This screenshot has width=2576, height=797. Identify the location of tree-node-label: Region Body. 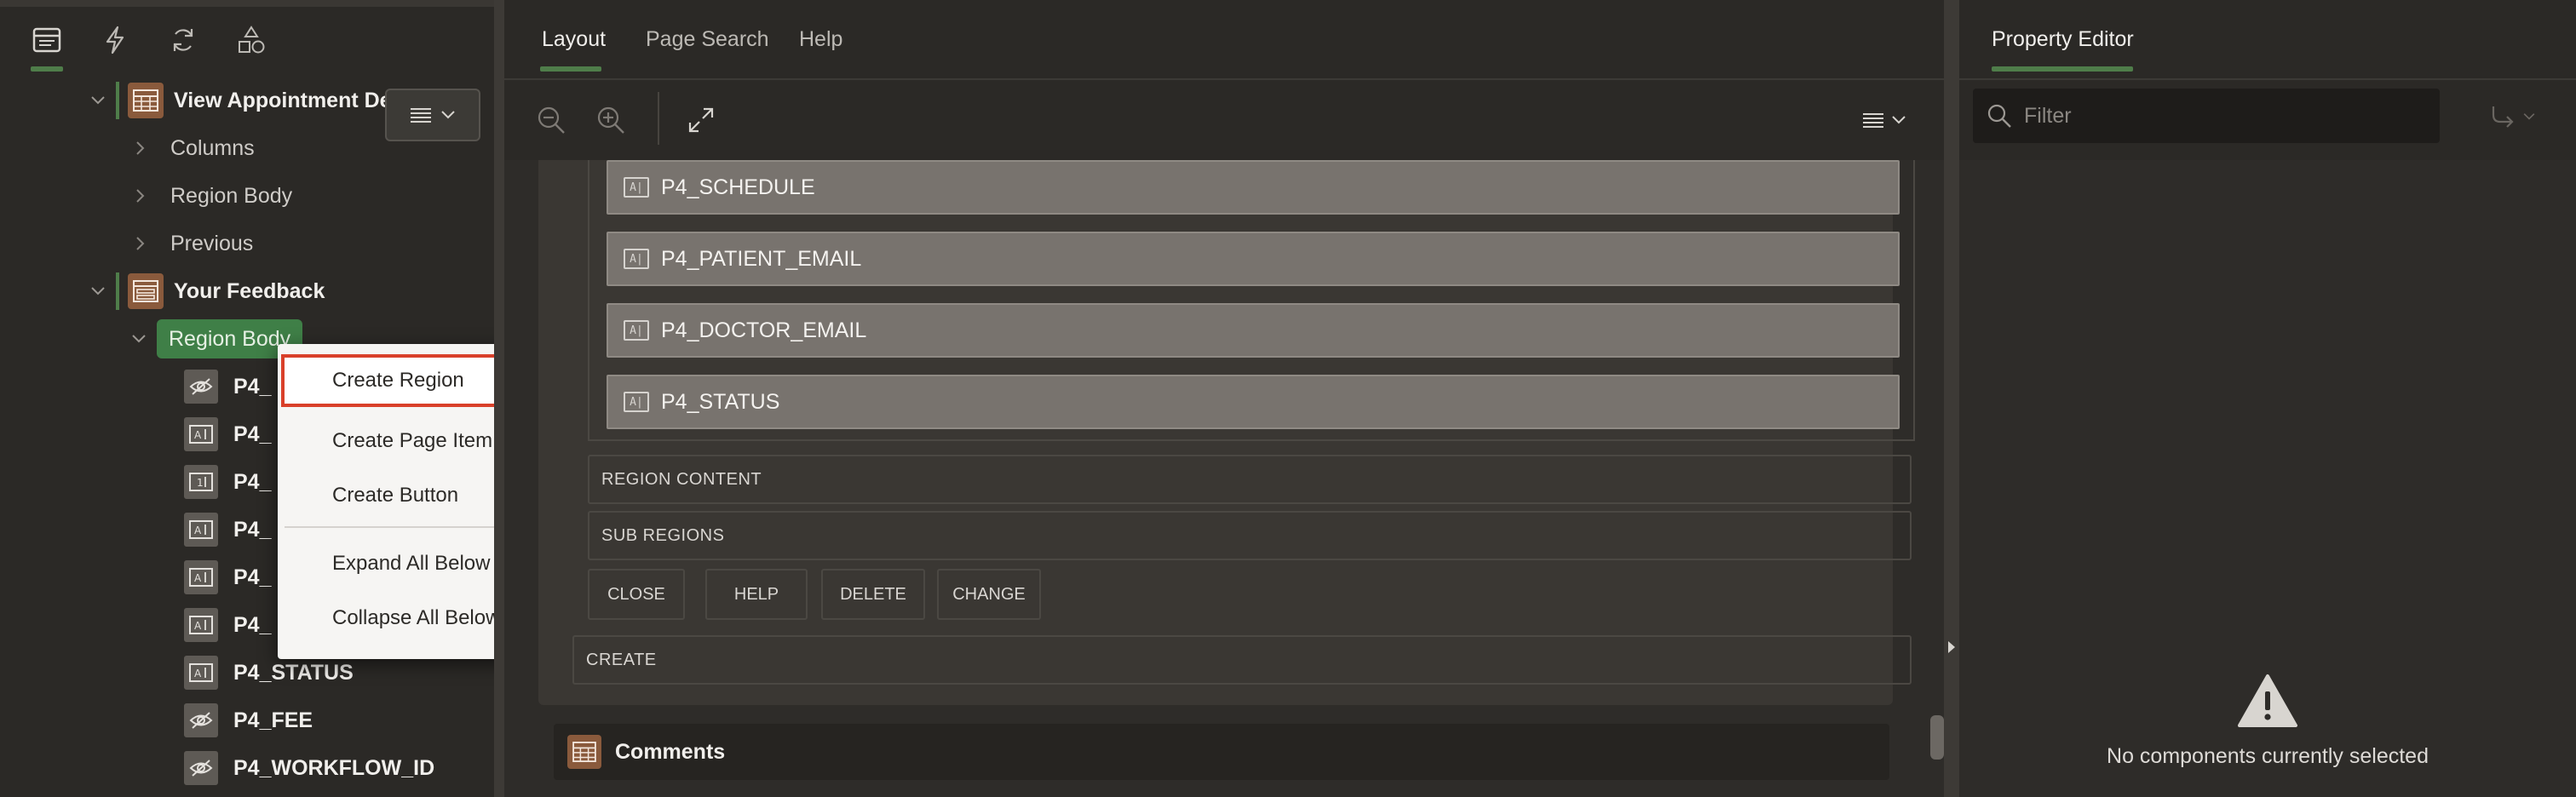
(232, 195).